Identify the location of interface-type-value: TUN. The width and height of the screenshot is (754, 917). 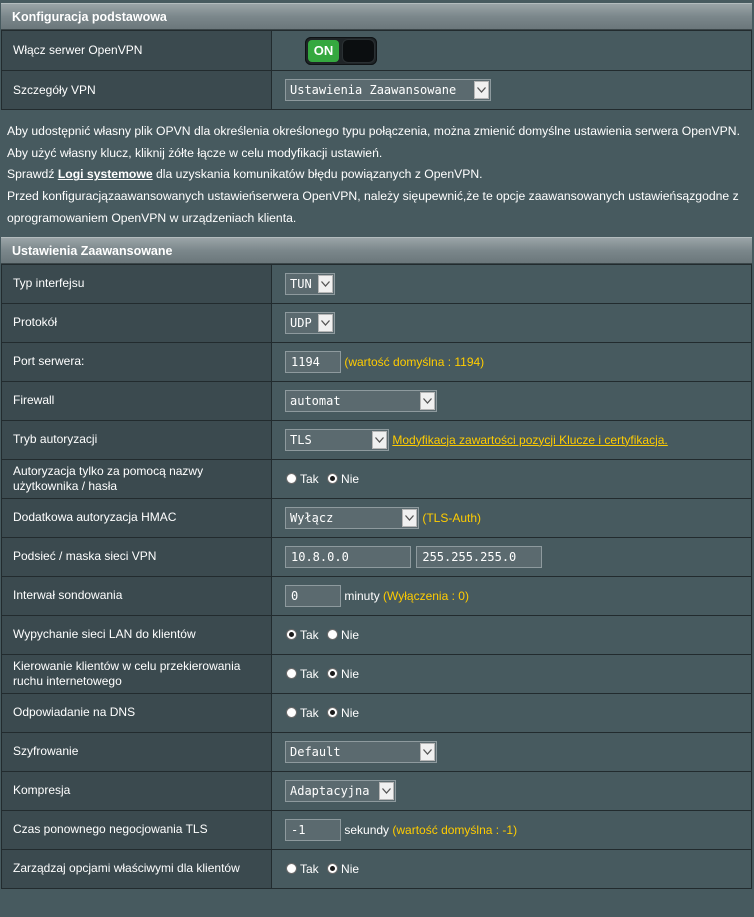
(301, 283).